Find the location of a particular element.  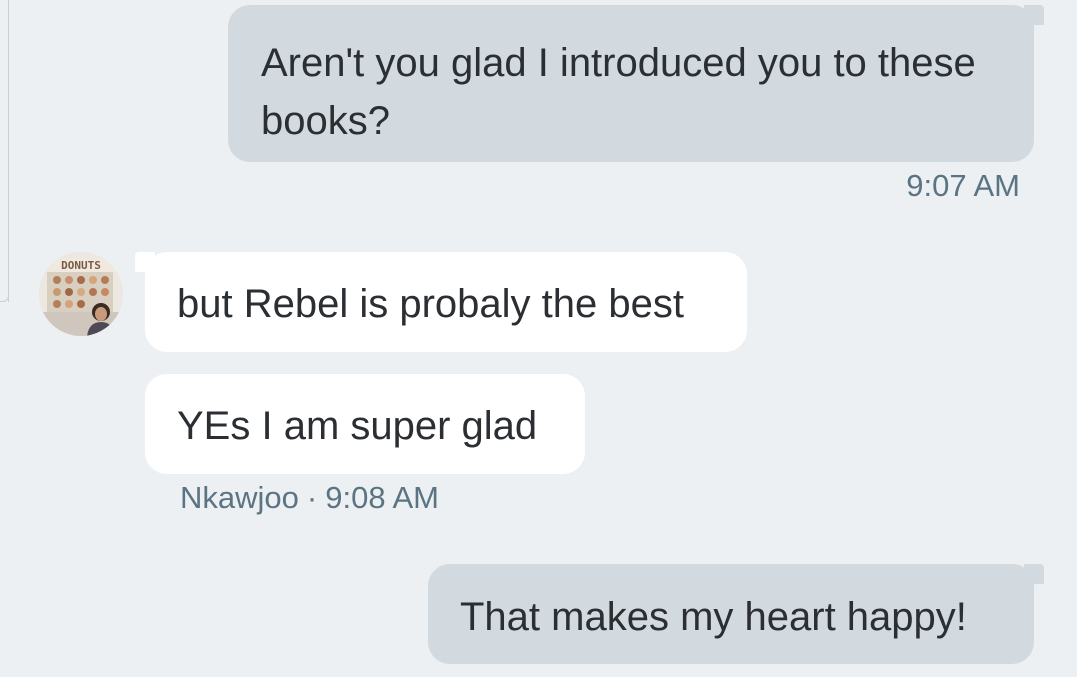

incoming-message-1: but Rebel is probaly the best is located at coordinates (441, 302).